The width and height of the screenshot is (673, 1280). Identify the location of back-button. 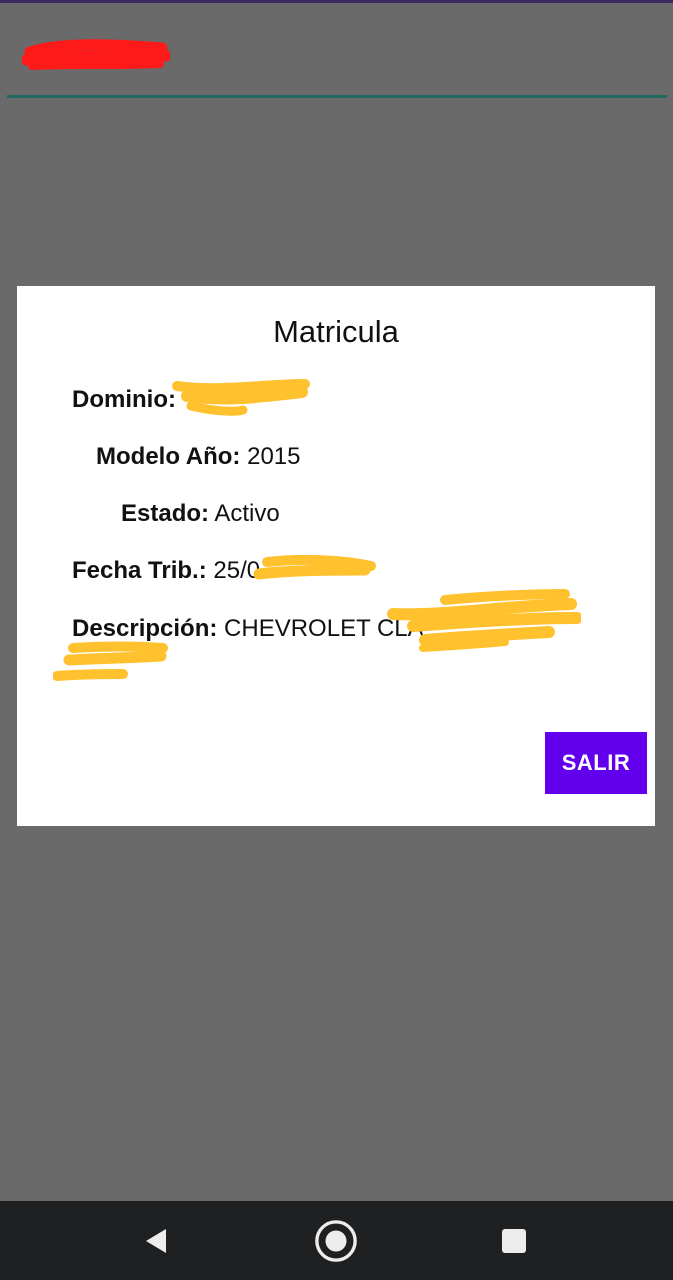
(156, 1241).